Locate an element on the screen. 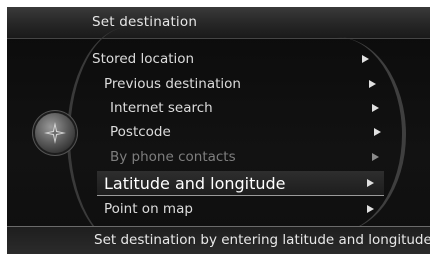 The height and width of the screenshot is (254, 435). menu-item-label: By phone contacts is located at coordinates (173, 157).